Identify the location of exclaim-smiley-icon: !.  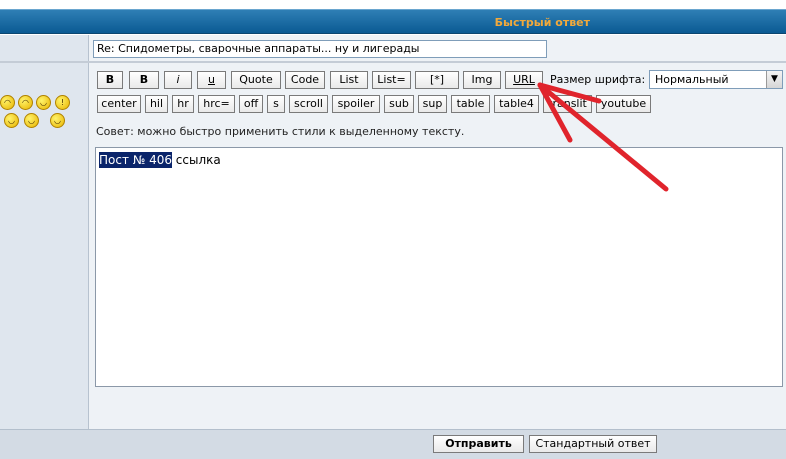
(62, 102).